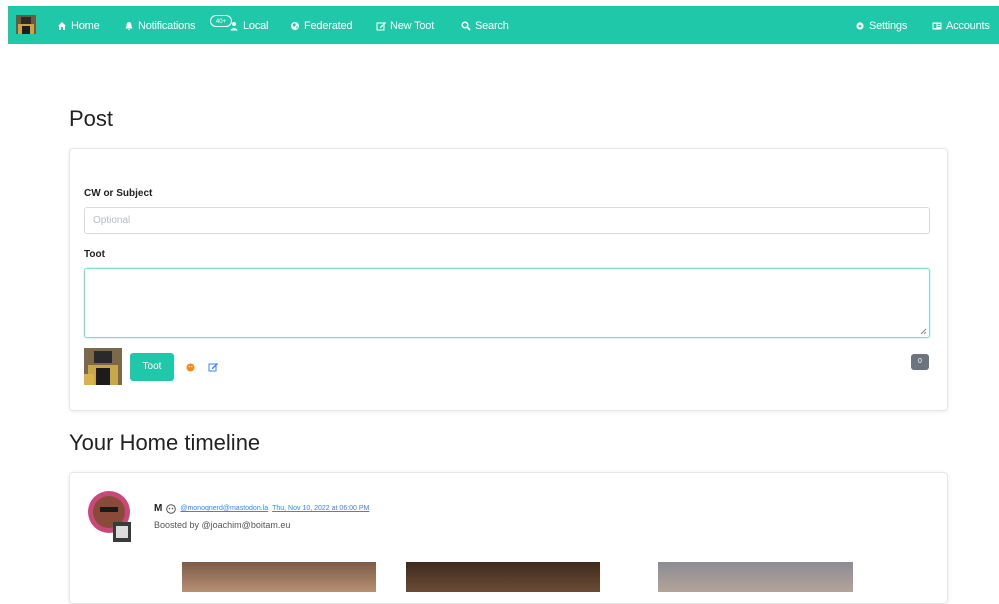  I want to click on home-icon, so click(62, 26).